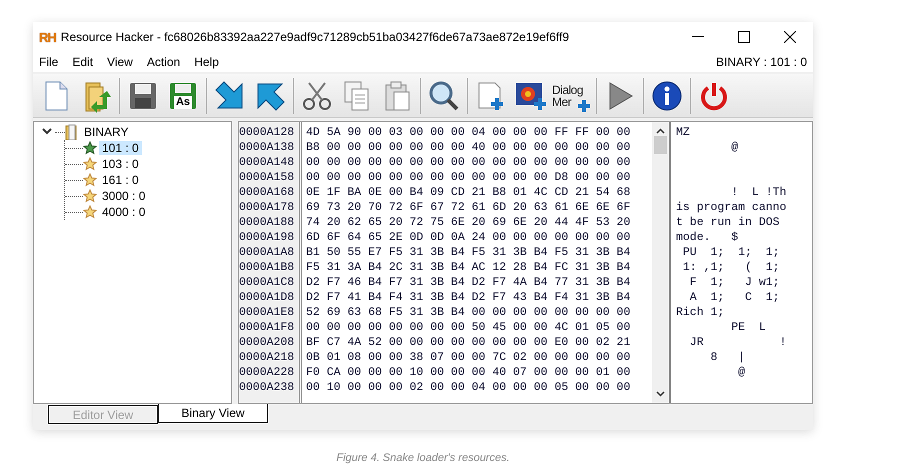  I want to click on hex-bytes: BF C7 4A 52 00 00 00 00 00 00 00 00 E0 00 02 21, so click(469, 342).